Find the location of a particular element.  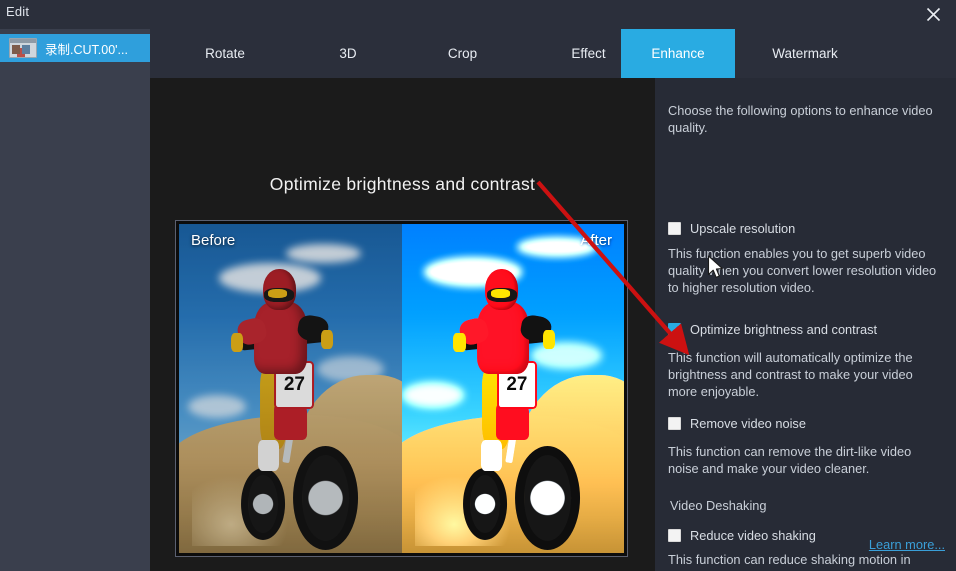

option-remove-video-noise: Remove video noise is located at coordinates (737, 423).